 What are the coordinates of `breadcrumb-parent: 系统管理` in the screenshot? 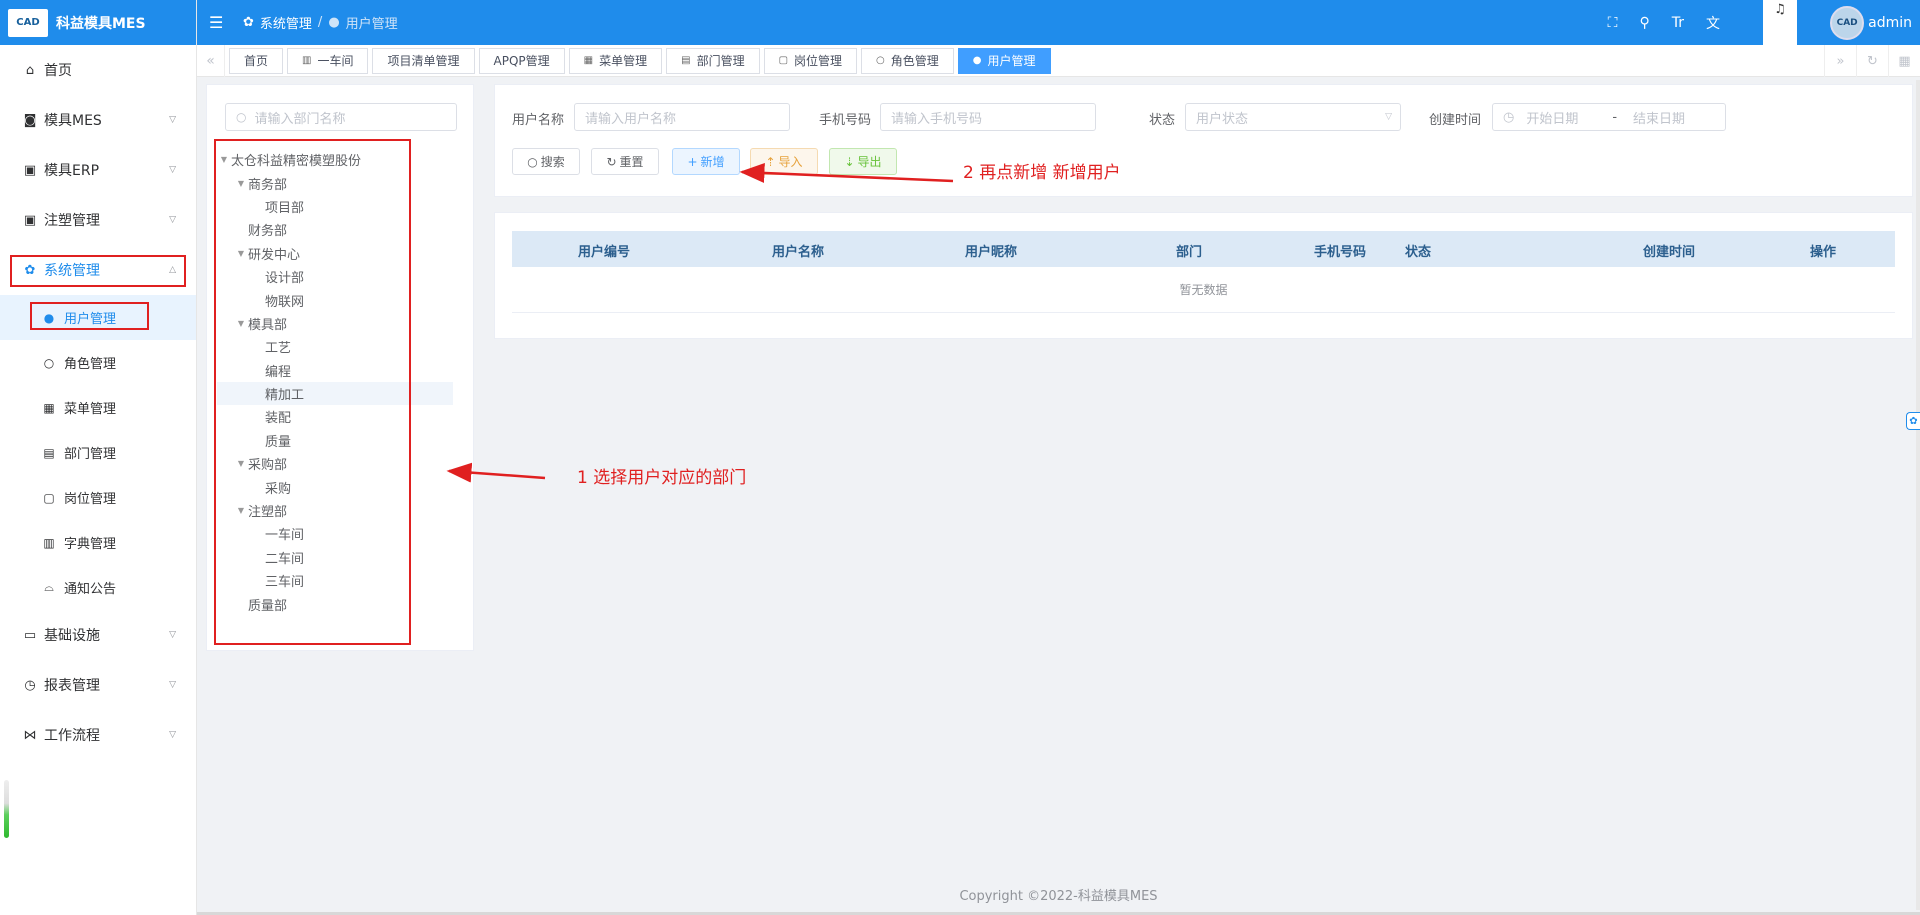 It's located at (286, 22).